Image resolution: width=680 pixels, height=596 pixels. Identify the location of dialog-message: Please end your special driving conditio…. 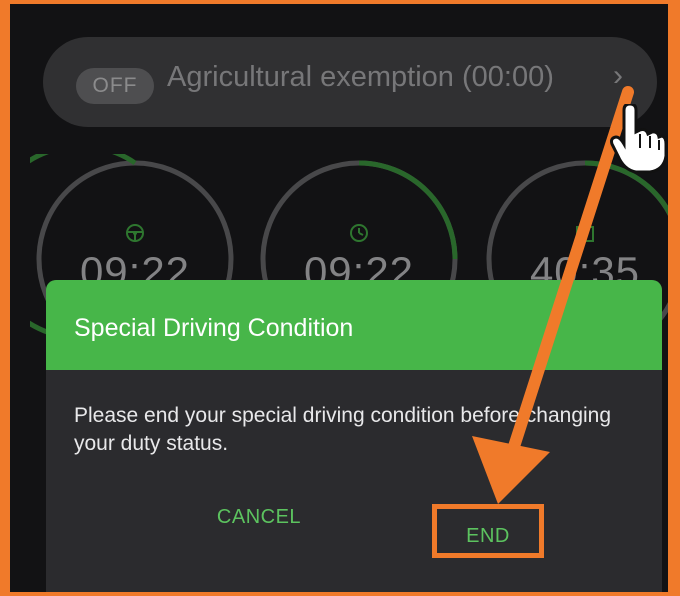
(343, 429).